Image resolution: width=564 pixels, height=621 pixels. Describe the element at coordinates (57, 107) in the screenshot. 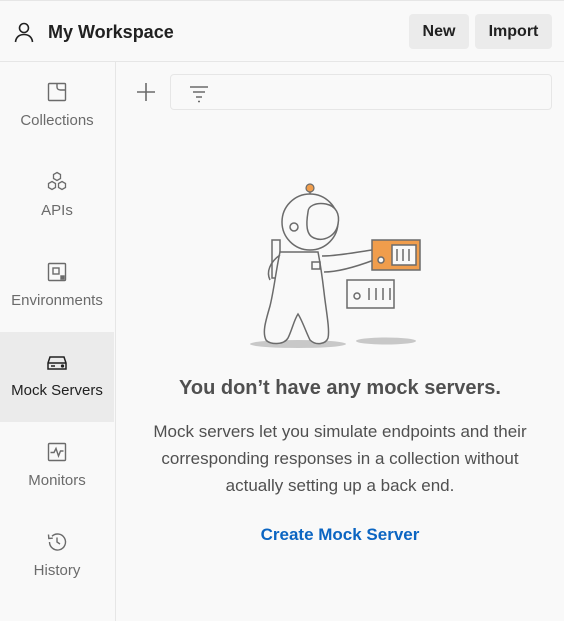

I see `sidebar-item-collections: Collections` at that location.